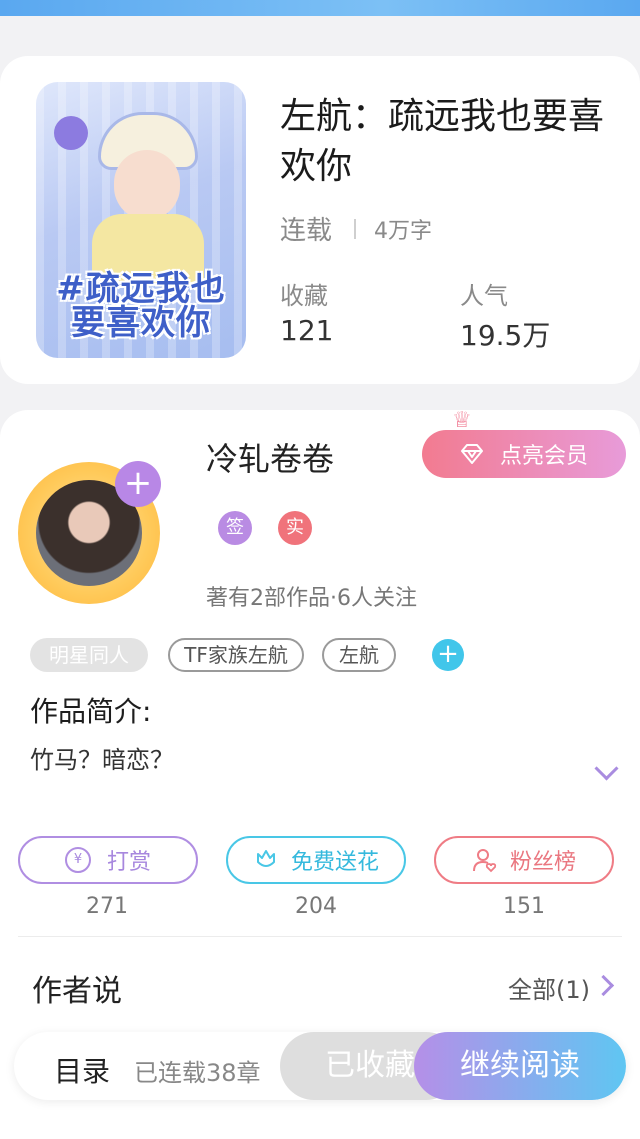 This screenshot has width=640, height=1139. Describe the element at coordinates (71, 133) in the screenshot. I see `cover-ball-decoration` at that location.